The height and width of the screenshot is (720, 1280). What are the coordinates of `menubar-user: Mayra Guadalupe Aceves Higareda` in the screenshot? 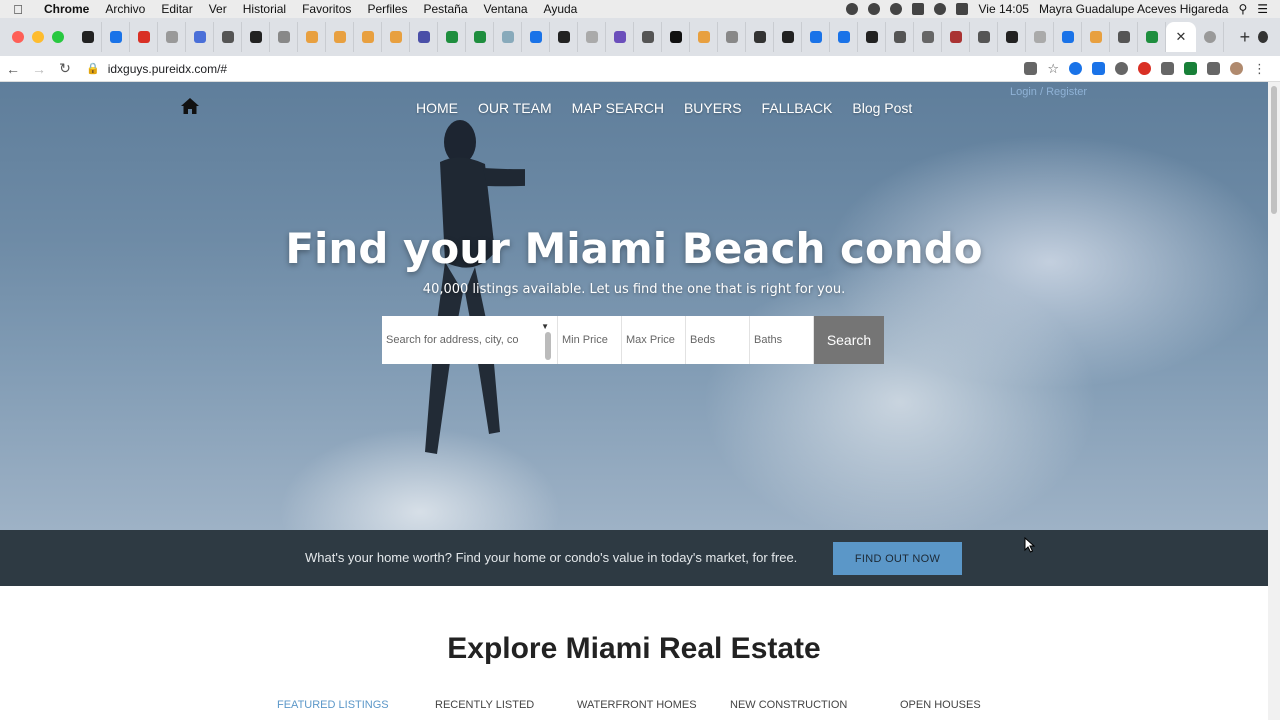 It's located at (1133, 9).